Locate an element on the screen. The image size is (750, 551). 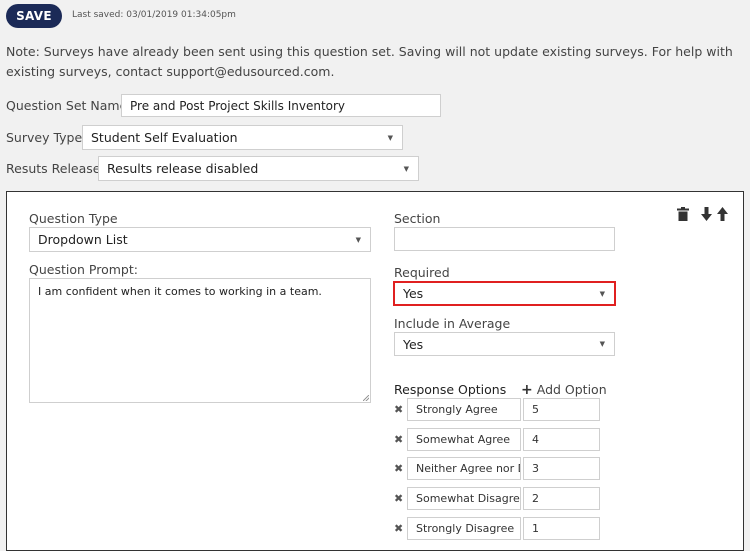
option-value-value: 1 is located at coordinates (535, 528).